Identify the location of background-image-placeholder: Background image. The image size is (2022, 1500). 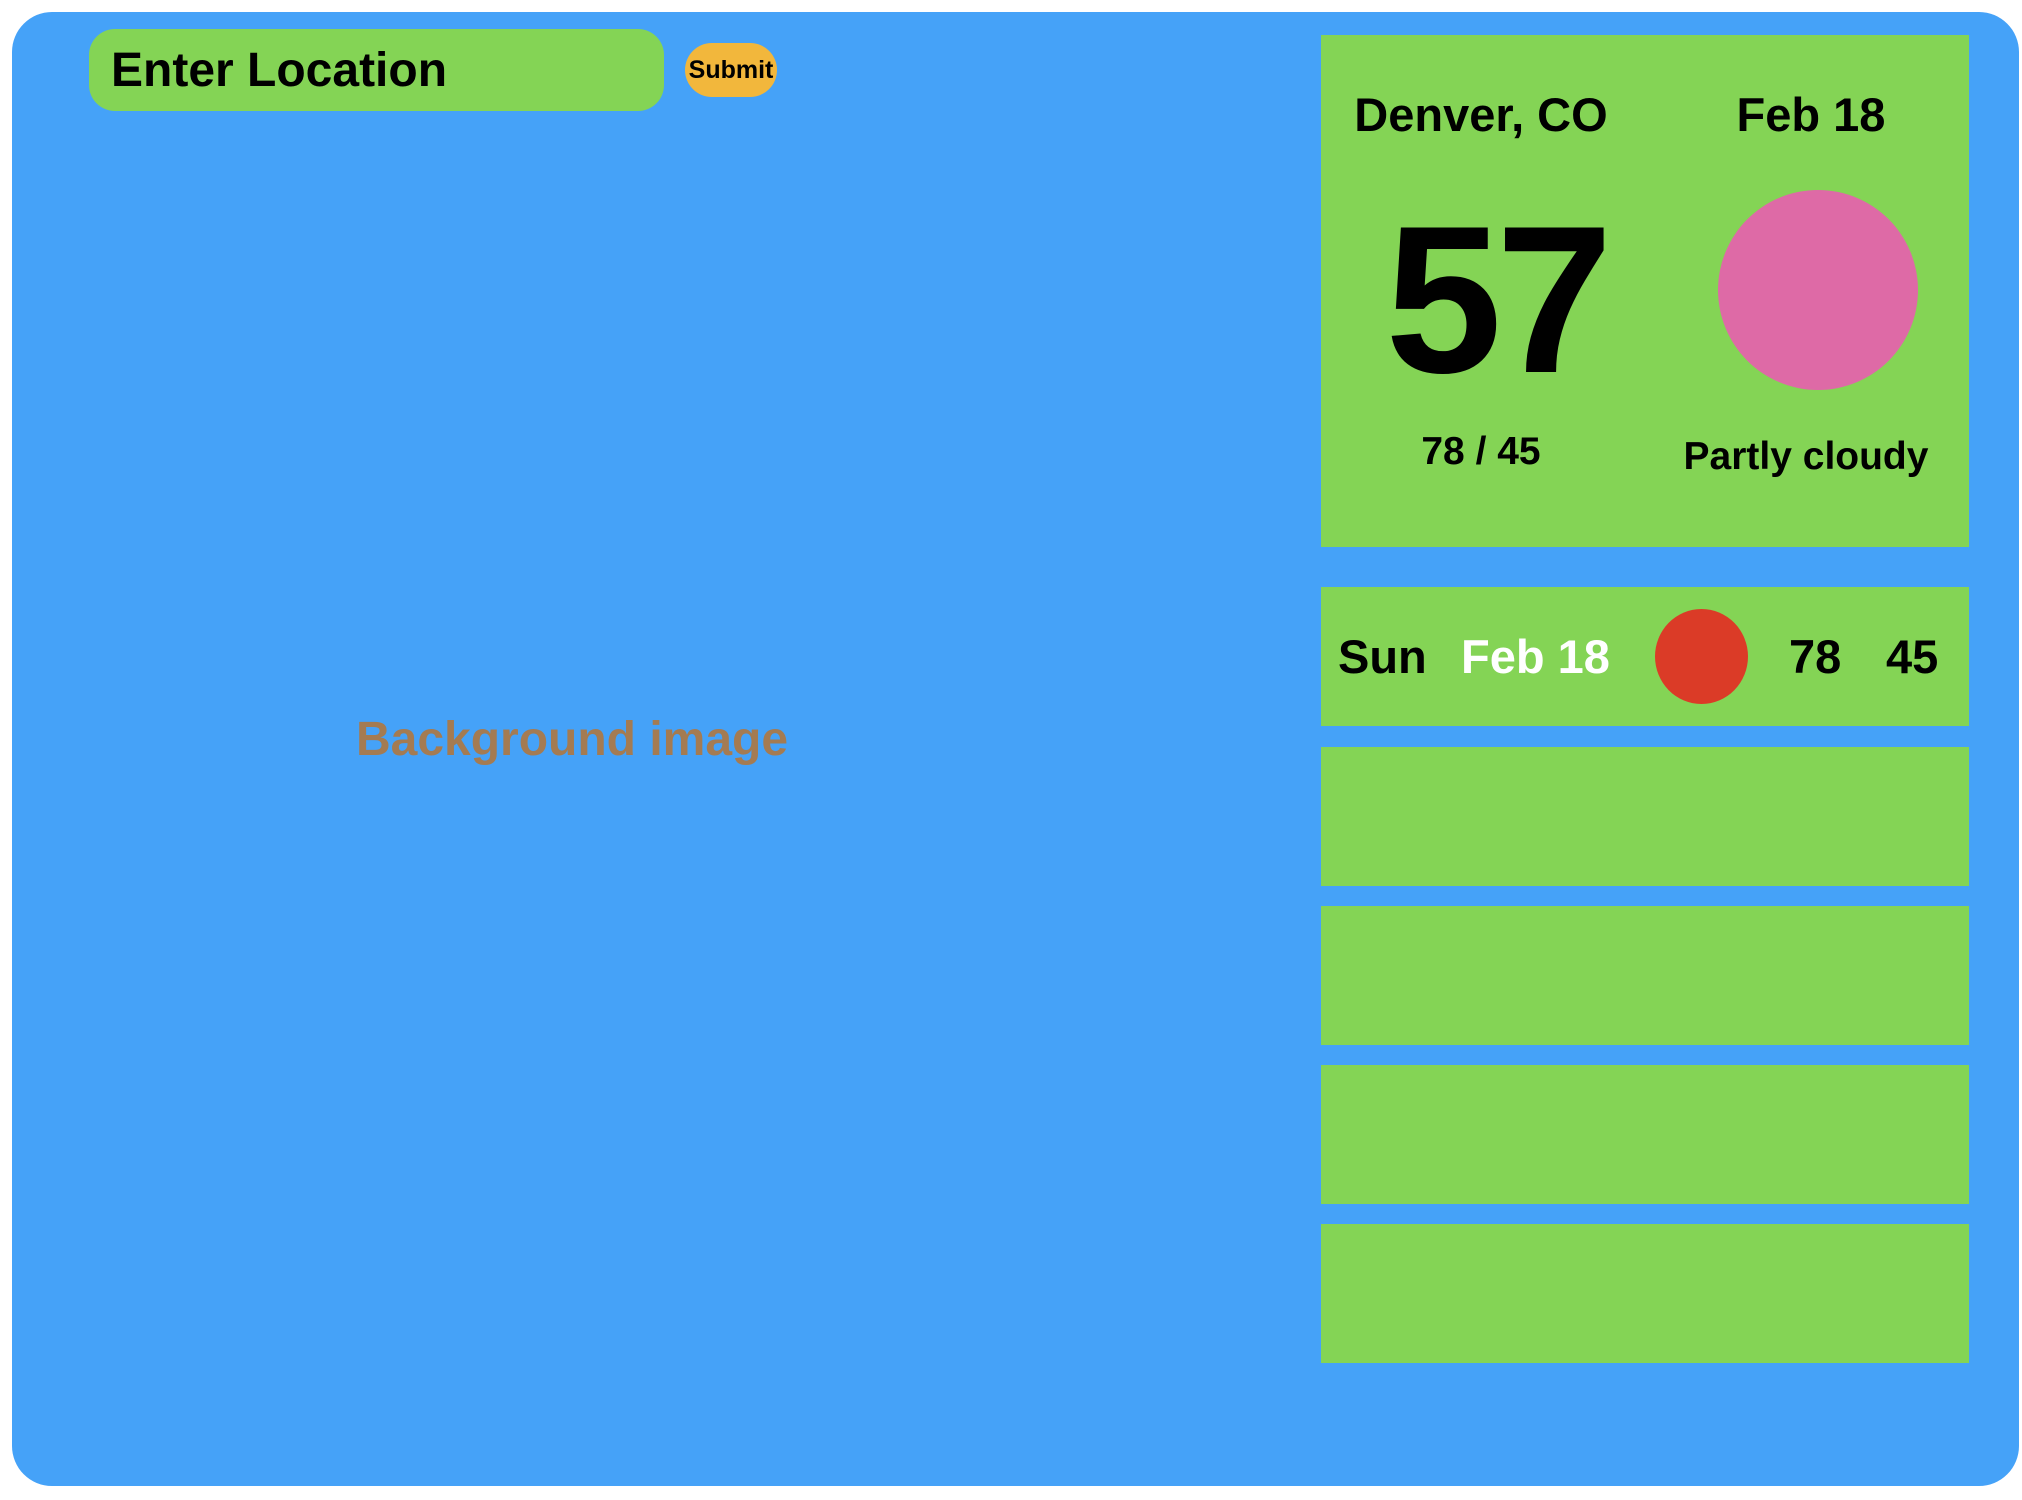
(572, 739).